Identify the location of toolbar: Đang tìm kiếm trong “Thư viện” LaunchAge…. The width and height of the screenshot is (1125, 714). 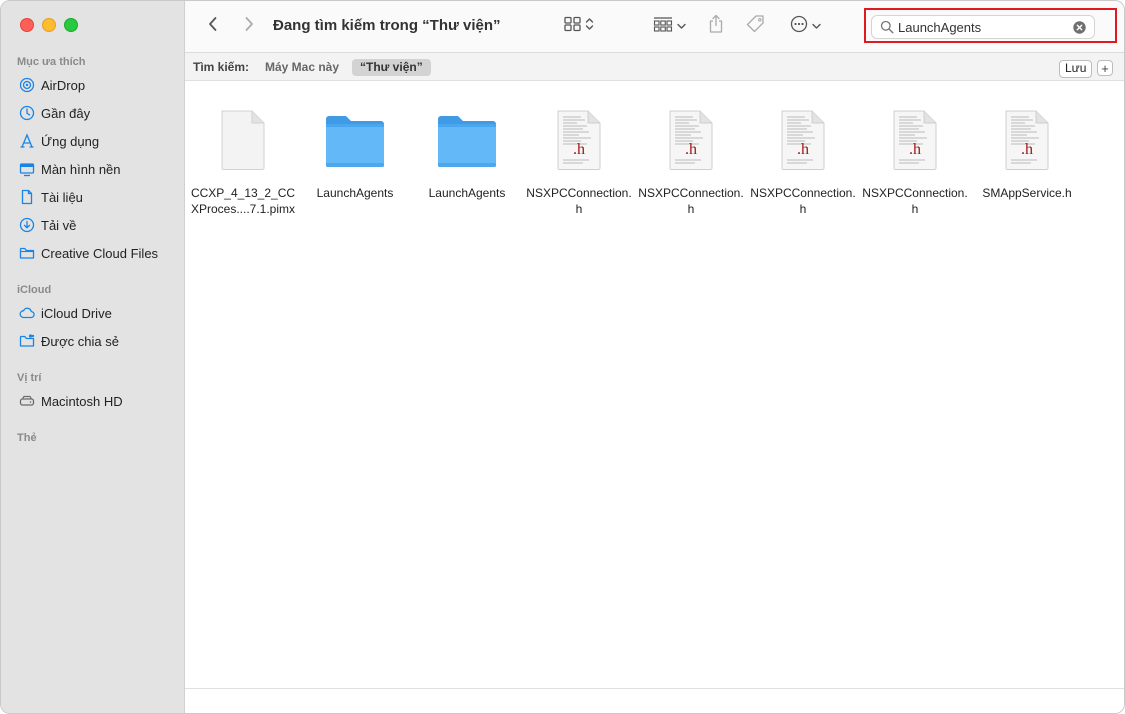
(654, 27).